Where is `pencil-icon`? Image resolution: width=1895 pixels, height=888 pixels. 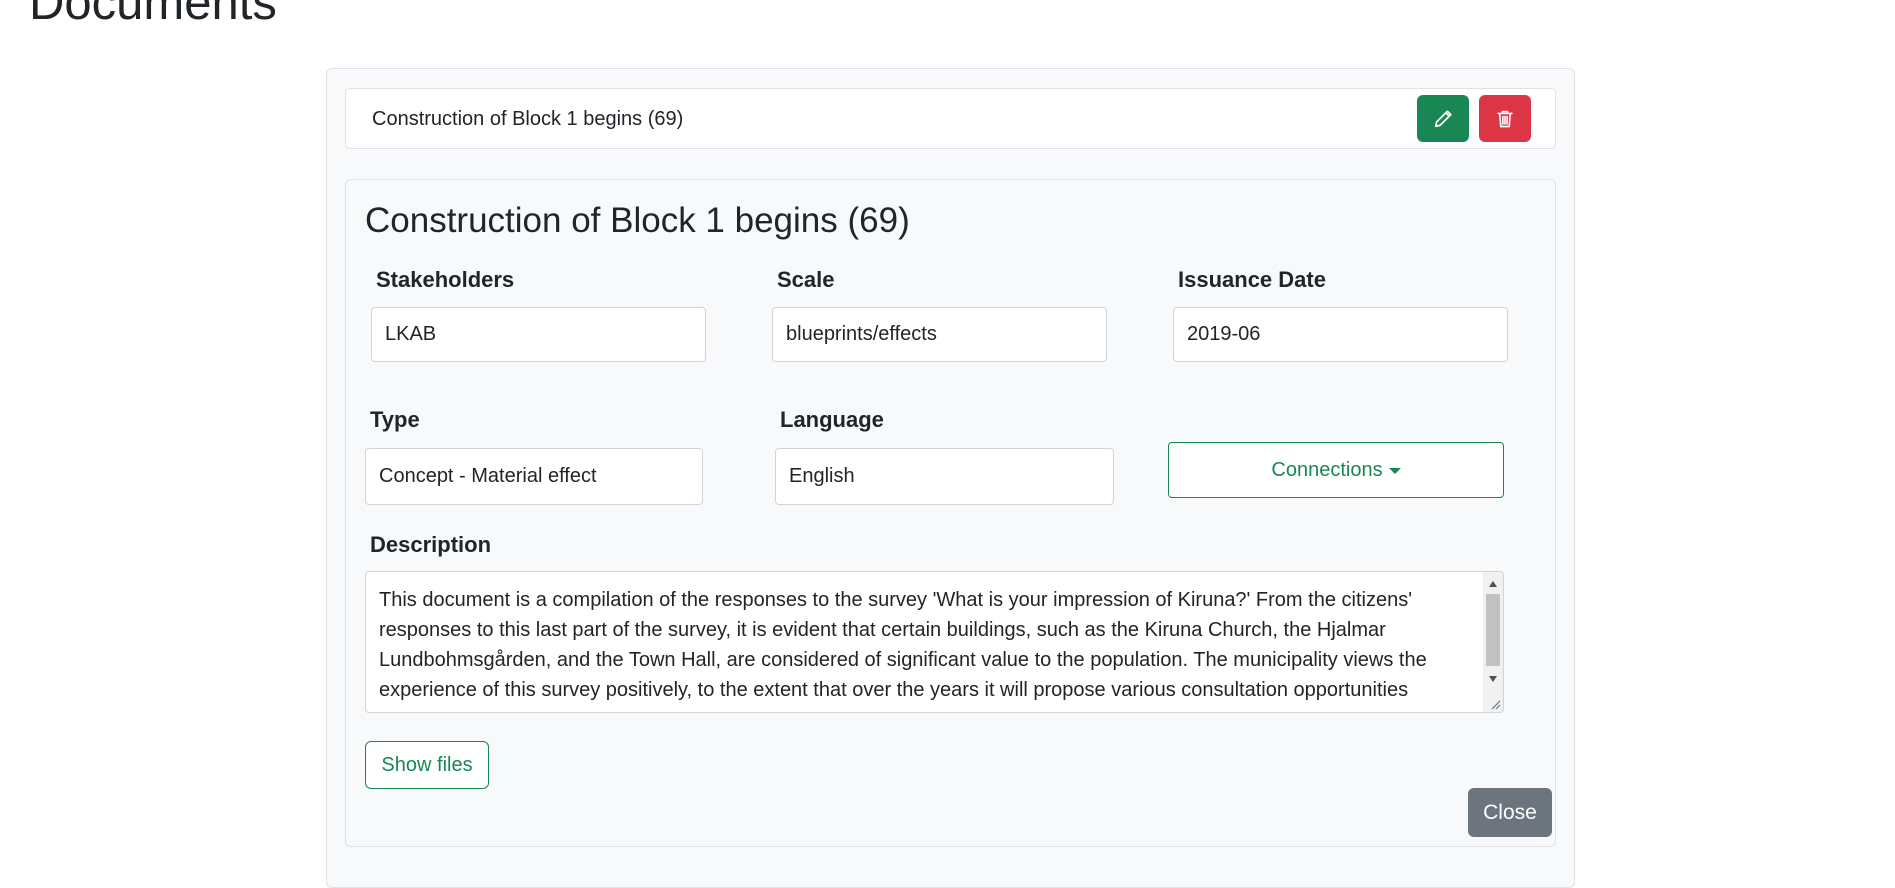 pencil-icon is located at coordinates (1443, 118).